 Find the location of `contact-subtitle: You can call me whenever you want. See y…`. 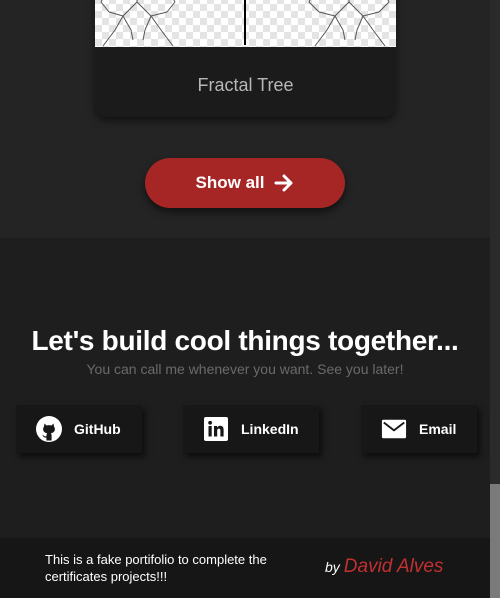

contact-subtitle: You can call me whenever you want. See y… is located at coordinates (245, 369).